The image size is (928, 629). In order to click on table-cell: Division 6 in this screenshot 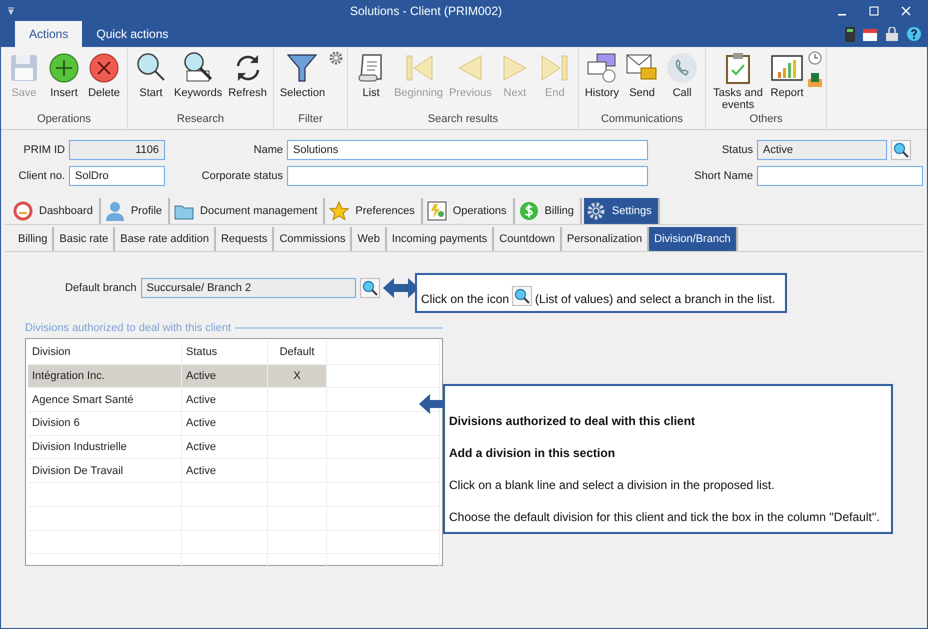, I will do `click(56, 423)`.